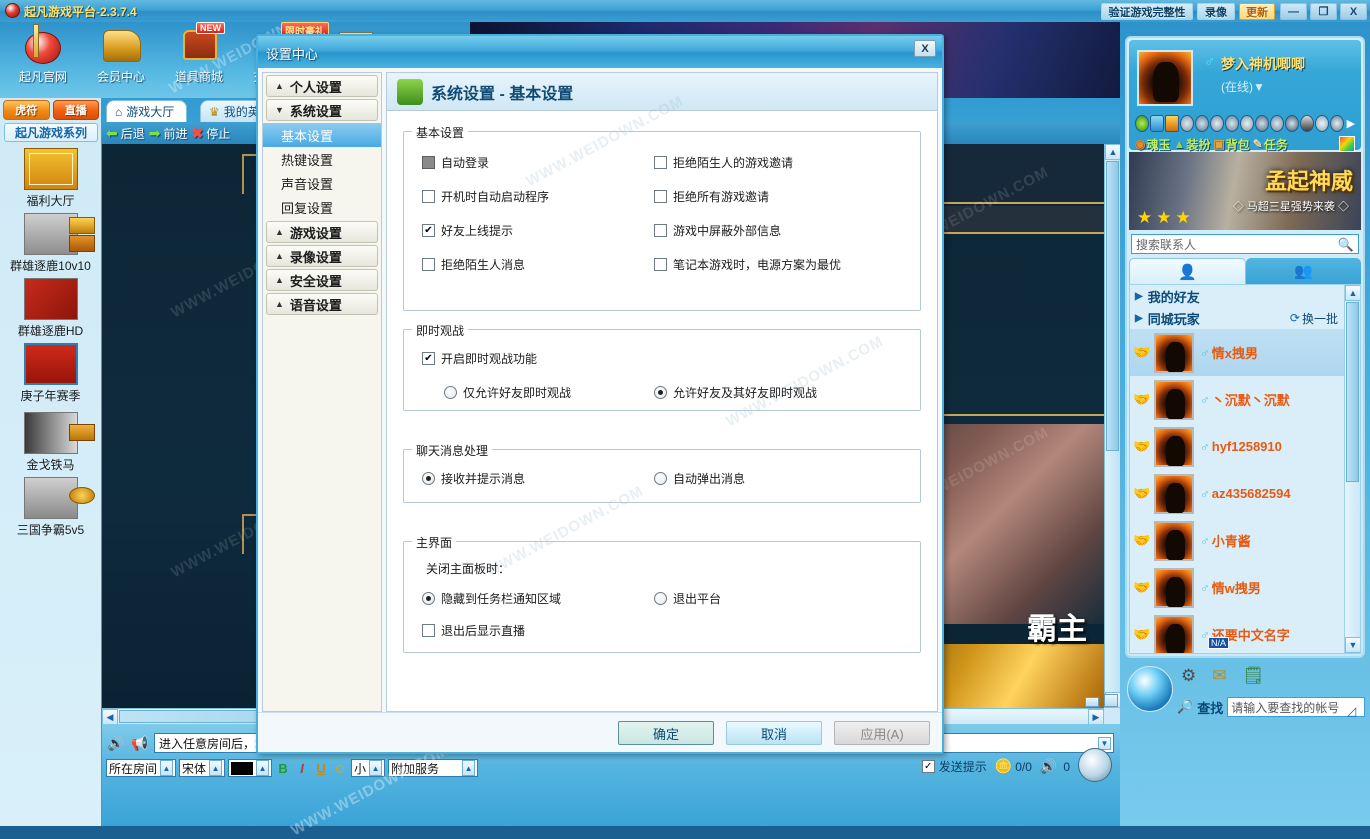 This screenshot has height=839, width=1370. I want to click on tab-groups: 👥, so click(1303, 271).